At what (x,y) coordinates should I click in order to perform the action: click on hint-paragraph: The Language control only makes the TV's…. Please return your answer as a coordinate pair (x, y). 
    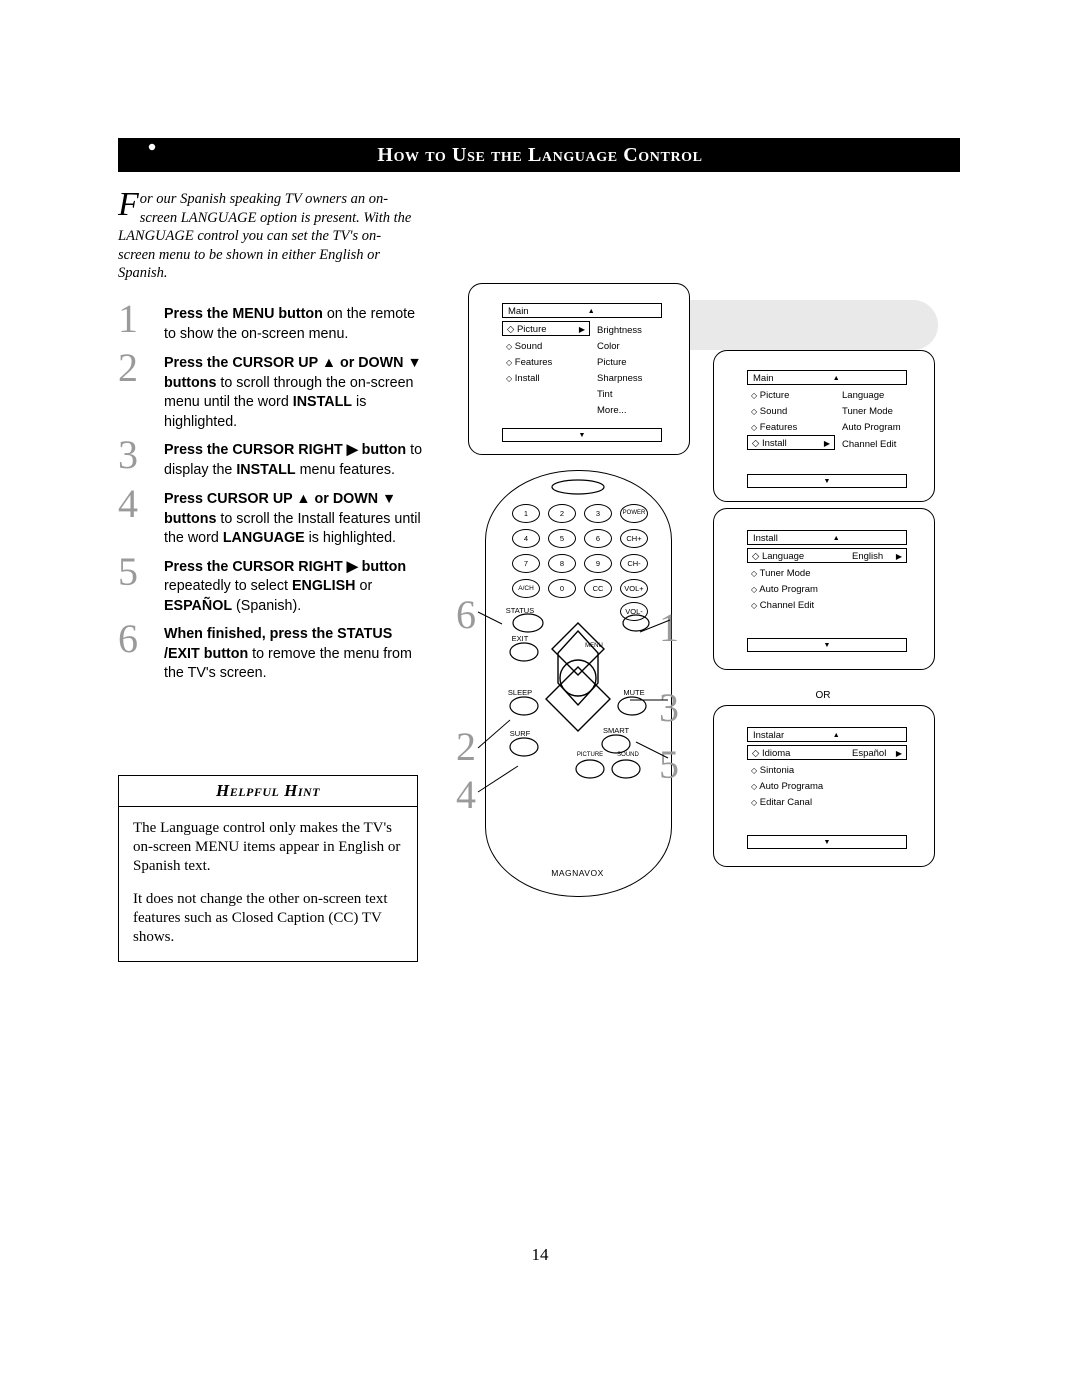
    Looking at the image, I should click on (267, 847).